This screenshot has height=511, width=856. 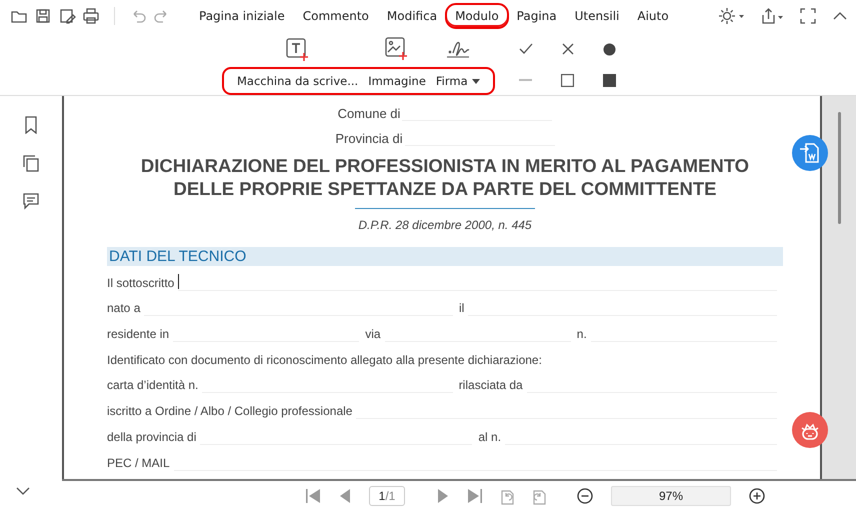 What do you see at coordinates (138, 464) in the screenshot?
I see `field-label: PEC / MAIL` at bounding box center [138, 464].